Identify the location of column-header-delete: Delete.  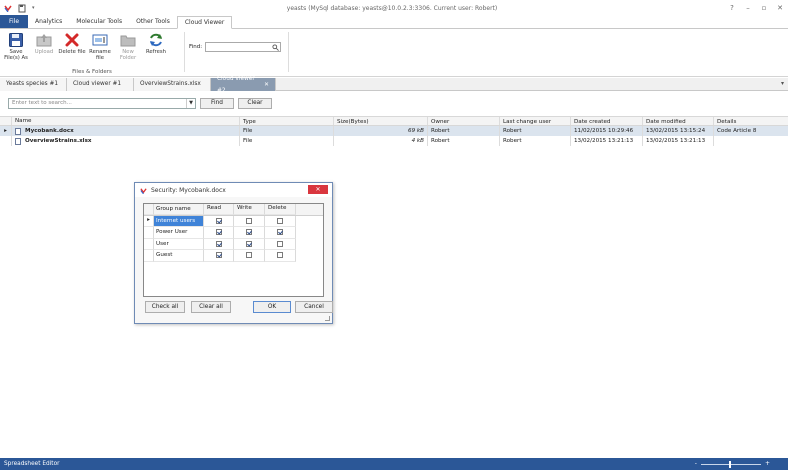
(280, 209).